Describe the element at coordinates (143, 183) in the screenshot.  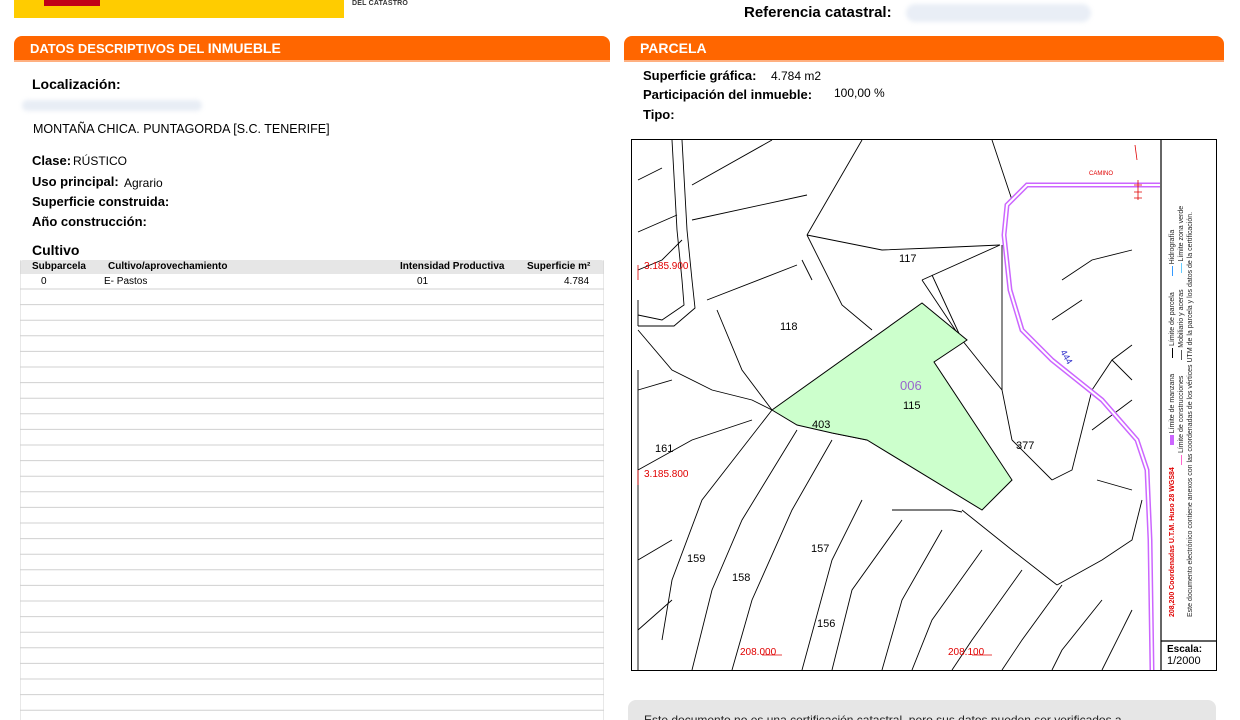
I see `uso-principal-value: Agrario` at that location.